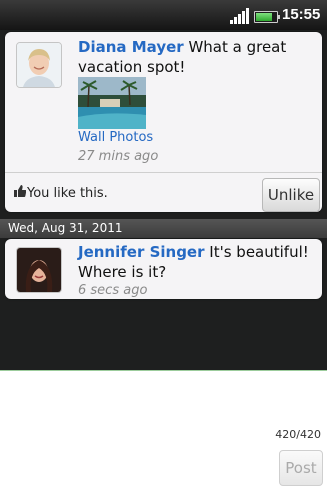 This screenshot has width=327, height=492. What do you see at coordinates (118, 156) in the screenshot?
I see `post-timestamp: 27 mins ago` at bounding box center [118, 156].